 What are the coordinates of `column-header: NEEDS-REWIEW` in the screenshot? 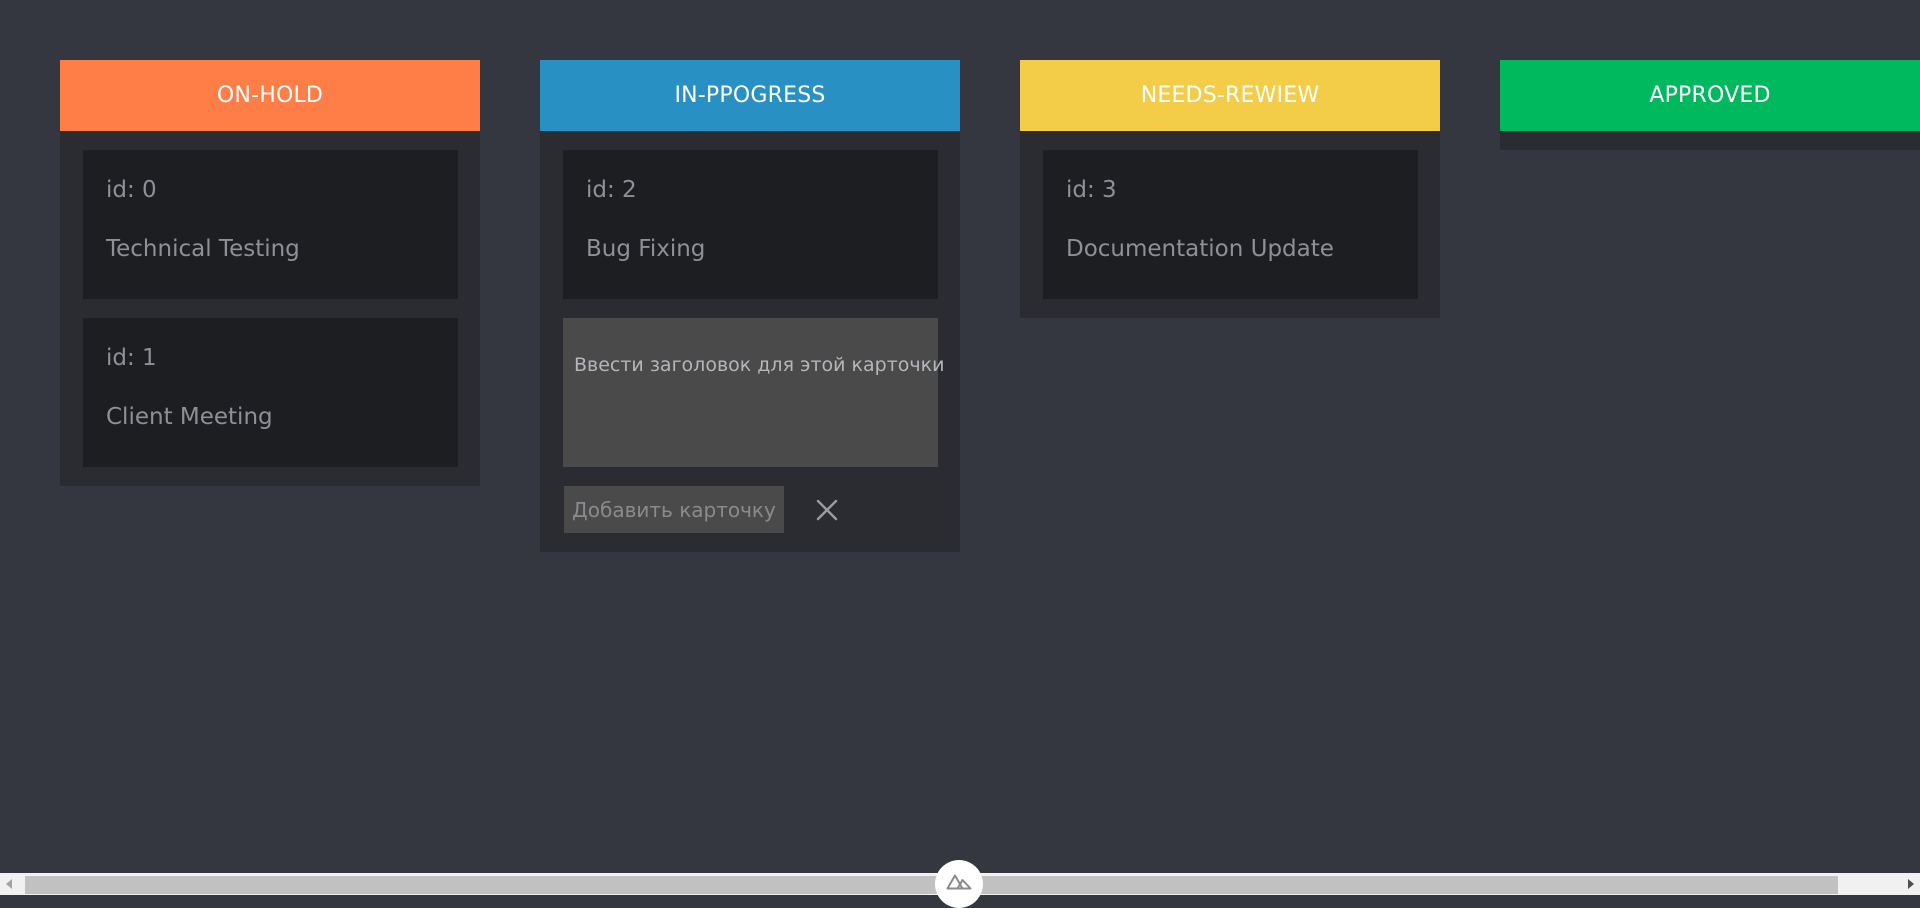 It's located at (1230, 95).